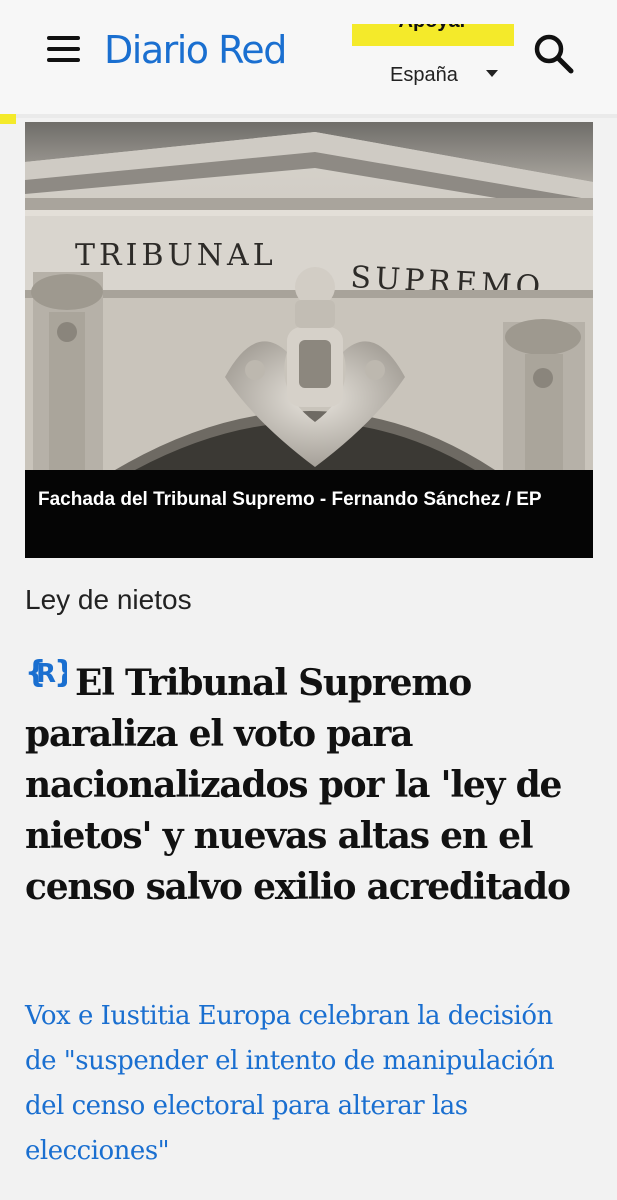 Image resolution: width=617 pixels, height=1200 pixels. What do you see at coordinates (433, 28) in the screenshot?
I see `support-button-label: Apoyar` at bounding box center [433, 28].